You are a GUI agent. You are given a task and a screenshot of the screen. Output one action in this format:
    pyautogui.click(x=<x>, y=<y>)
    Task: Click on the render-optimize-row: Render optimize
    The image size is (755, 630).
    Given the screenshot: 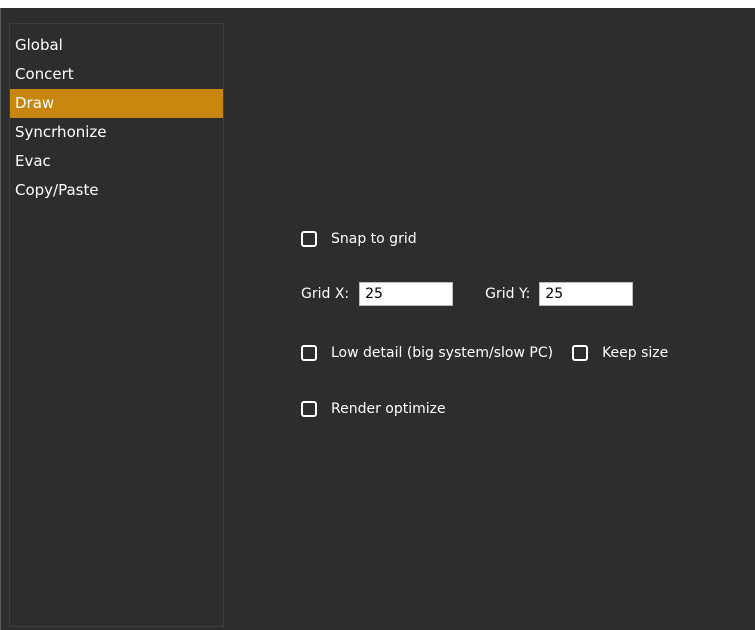 What is the action you would take?
    pyautogui.click(x=373, y=409)
    